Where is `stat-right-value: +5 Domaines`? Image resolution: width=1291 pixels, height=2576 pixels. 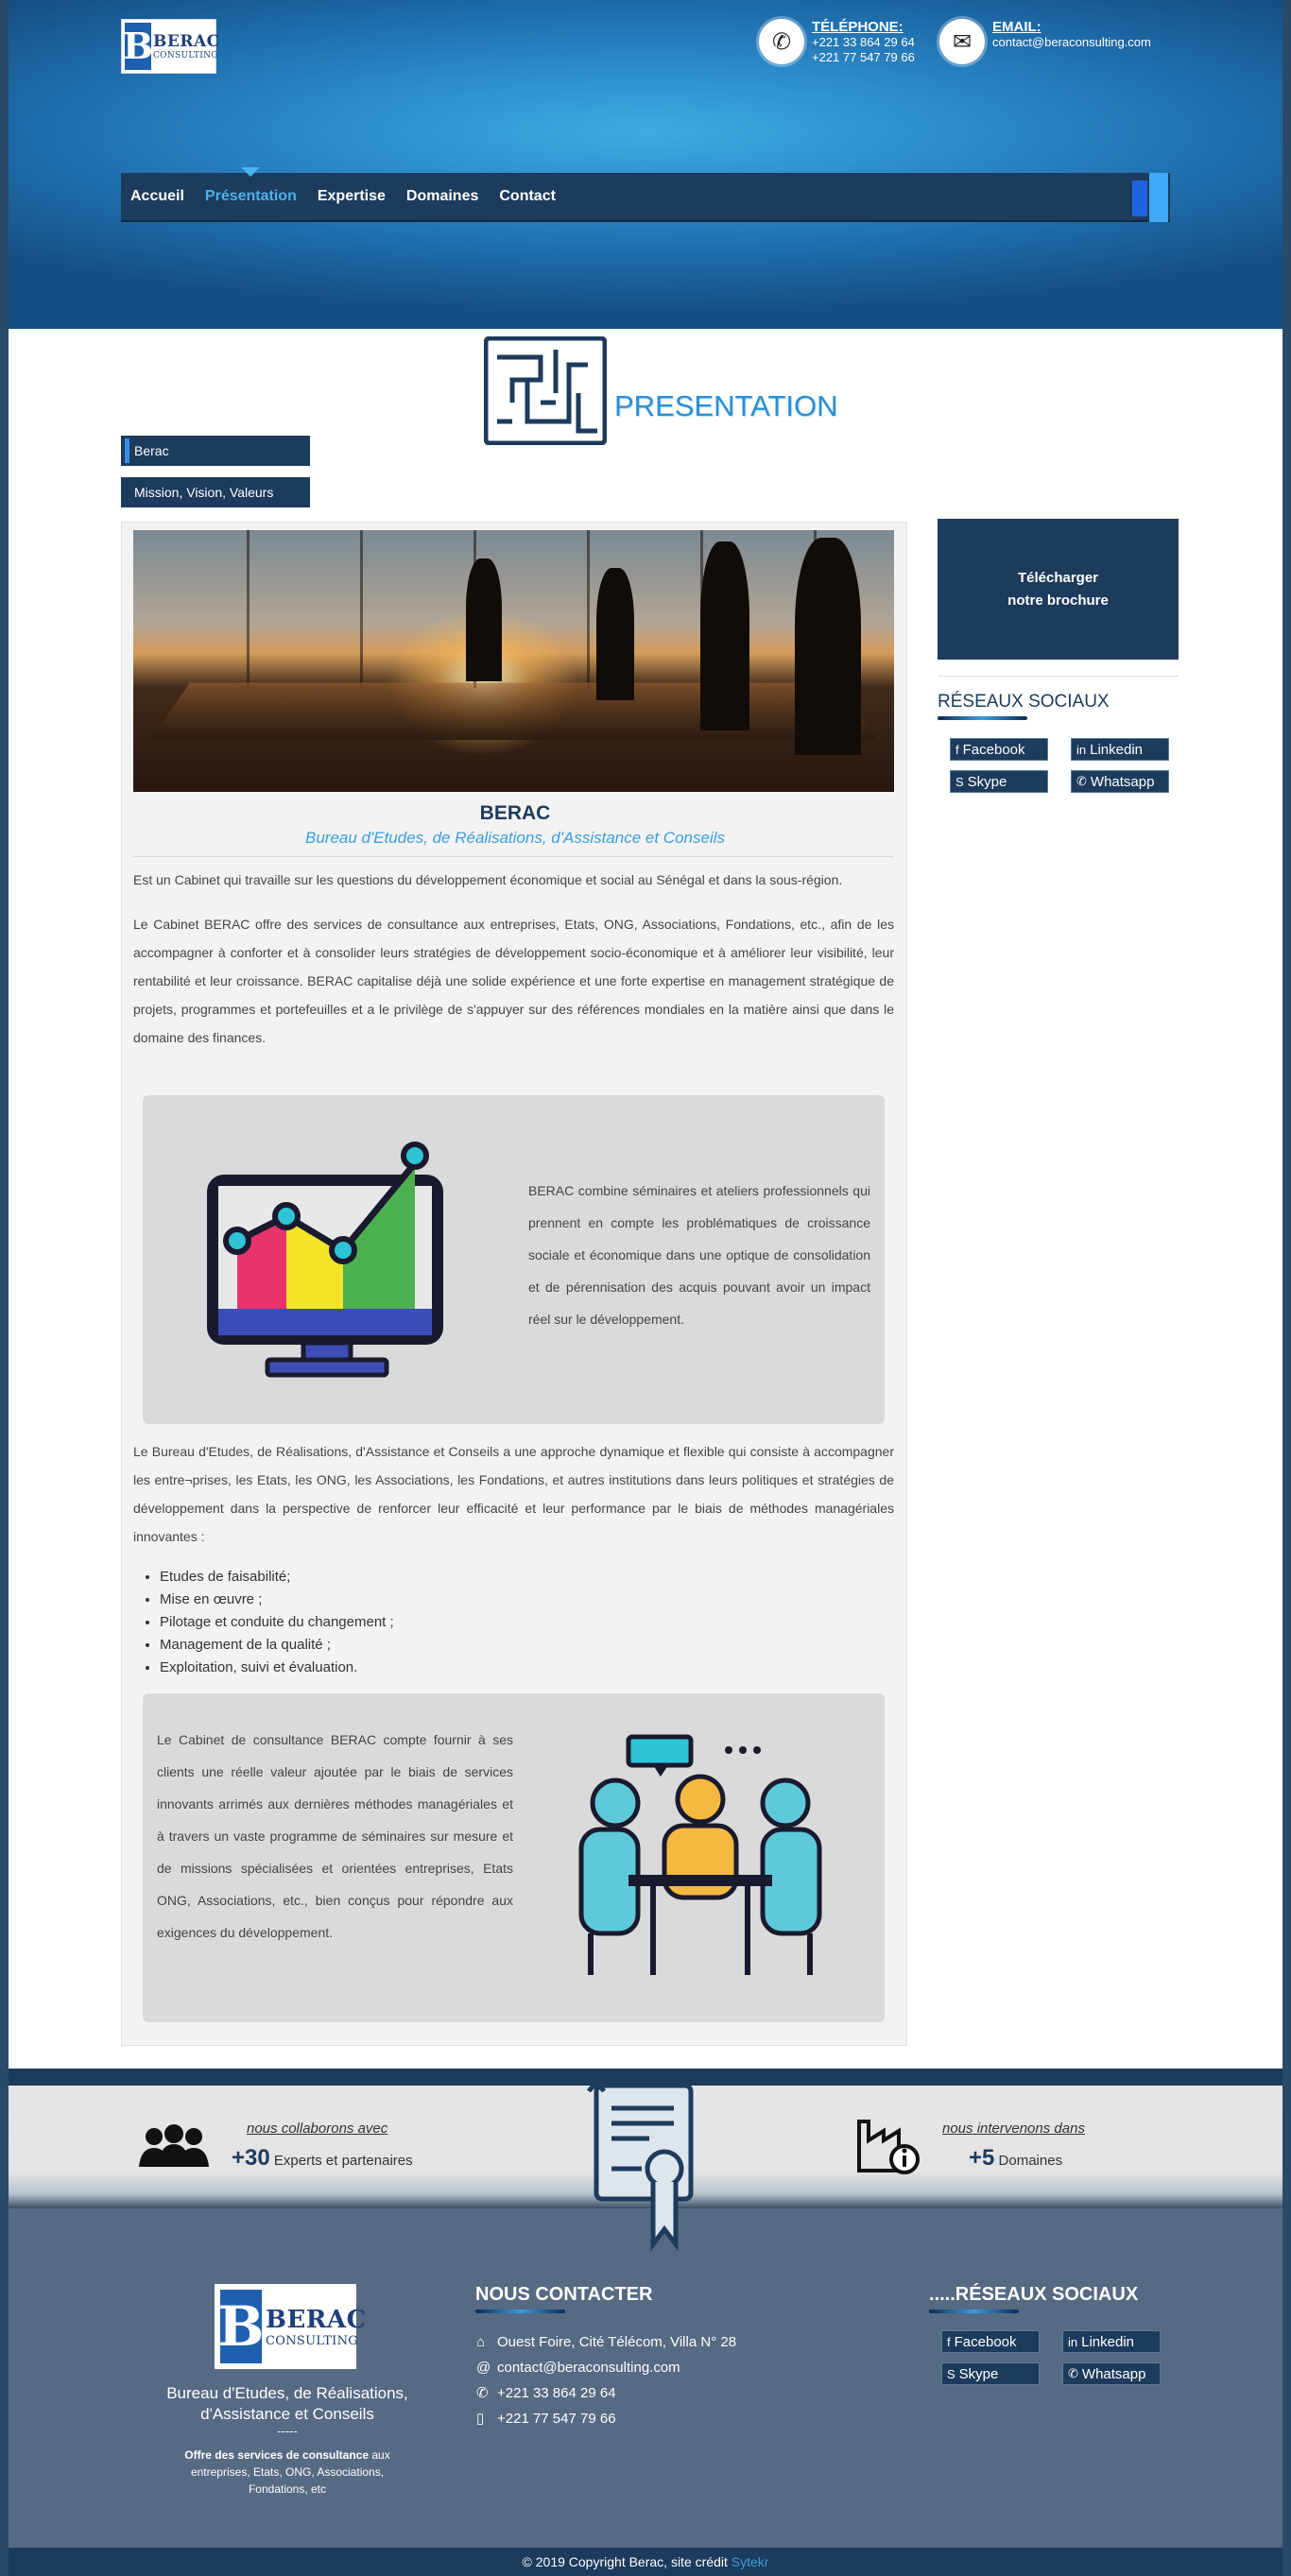 stat-right-value: +5 Domaines is located at coordinates (1015, 2158).